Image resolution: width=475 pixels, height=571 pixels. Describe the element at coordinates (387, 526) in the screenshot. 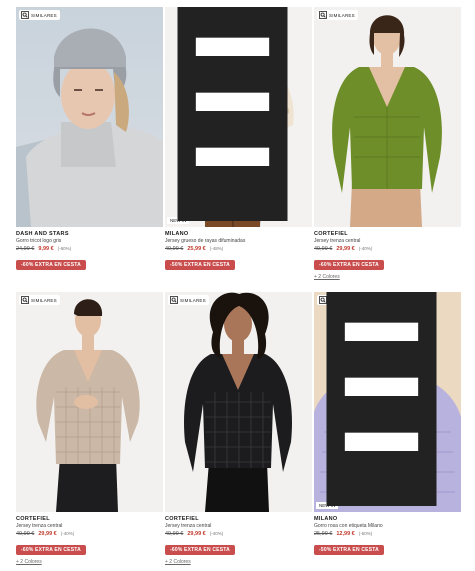

I see `product-name: Gorro rosa con etiqueta Milano` at that location.